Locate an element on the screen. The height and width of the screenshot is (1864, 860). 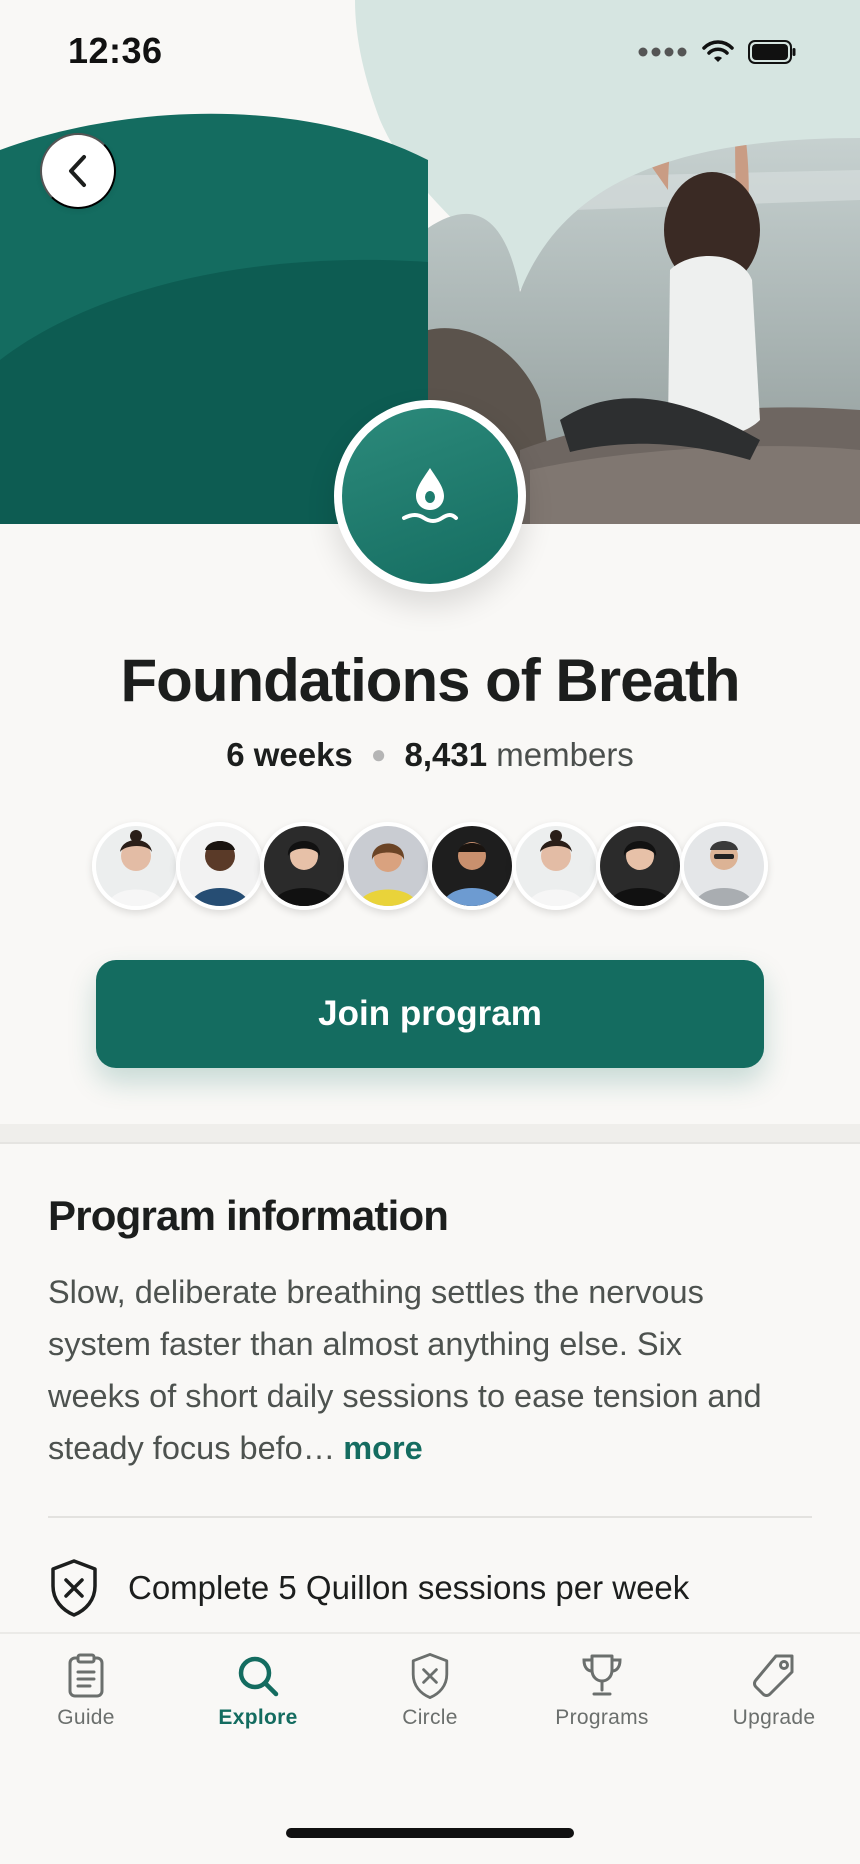
battery-icon is located at coordinates (772, 52).